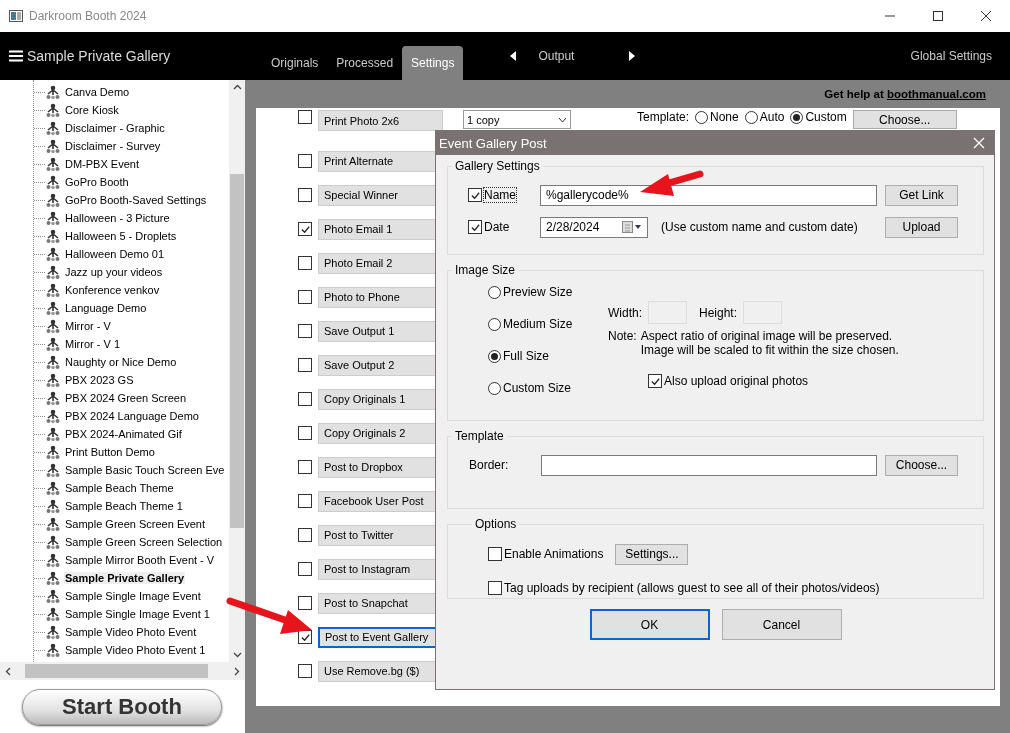 This screenshot has width=1010, height=733. Describe the element at coordinates (123, 434) in the screenshot. I see `event-item: PBX 2024-Animated Gif` at that location.